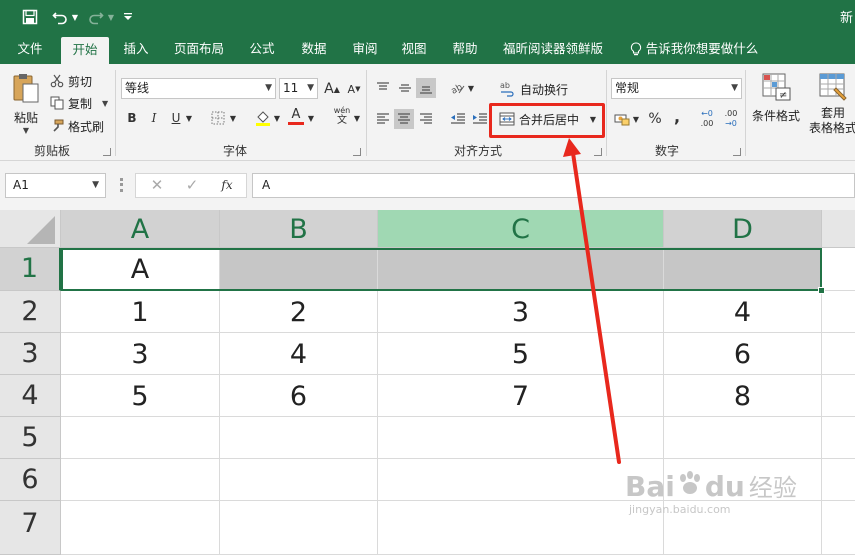 This screenshot has width=855, height=555. What do you see at coordinates (680, 509) in the screenshot?
I see `watermark-url: jingyan.baidu.com` at bounding box center [680, 509].